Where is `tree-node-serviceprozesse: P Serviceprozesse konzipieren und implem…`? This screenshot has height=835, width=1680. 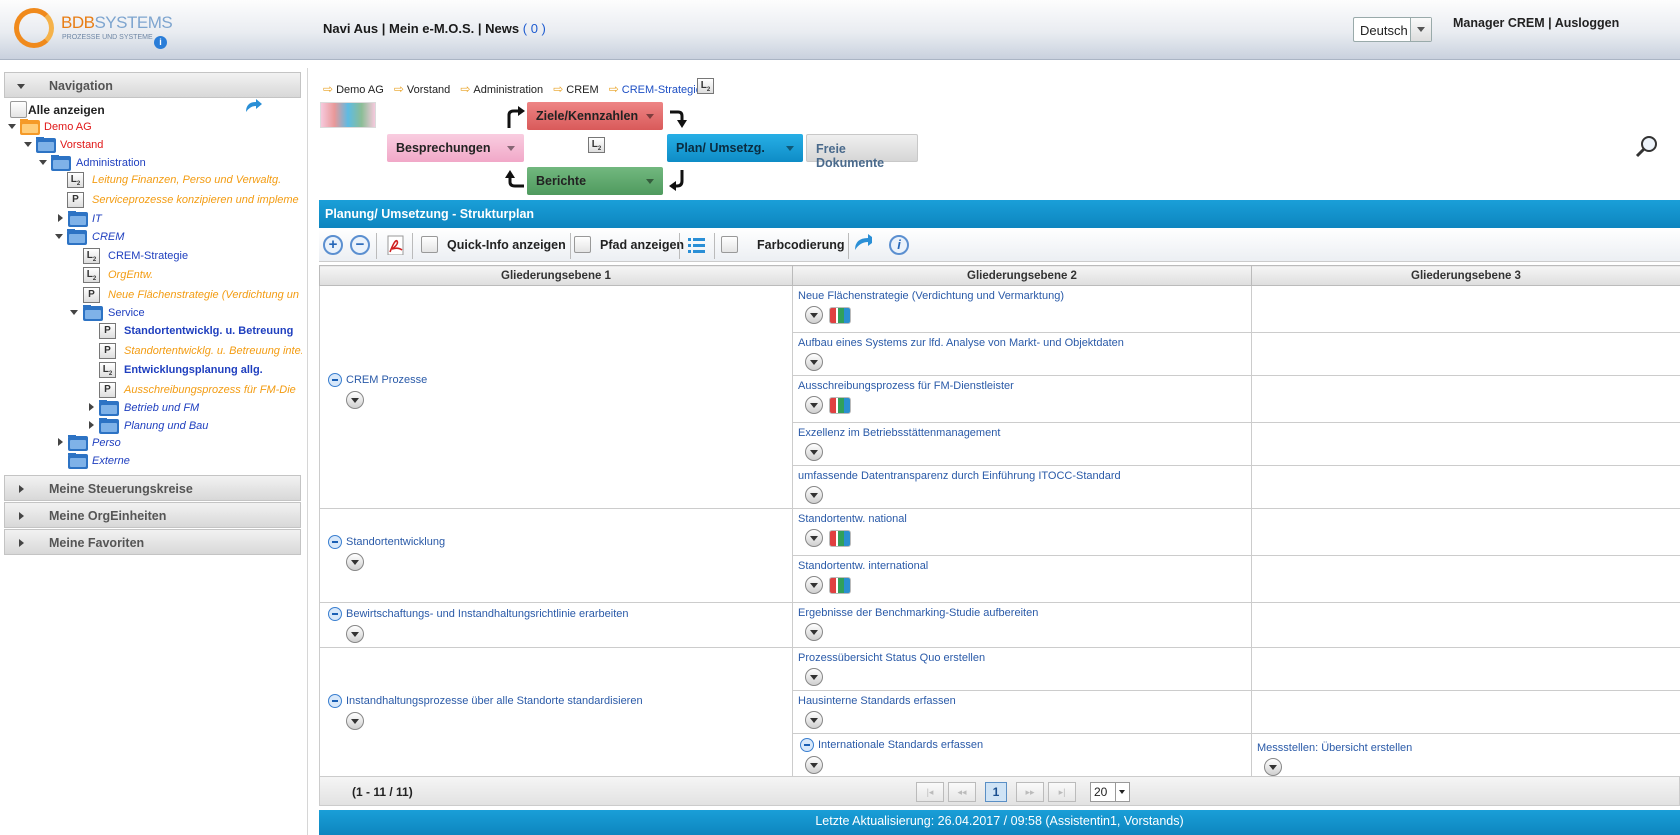
tree-node-serviceprozesse: P Serviceprozesse konzipieren und implem… is located at coordinates (184, 201).